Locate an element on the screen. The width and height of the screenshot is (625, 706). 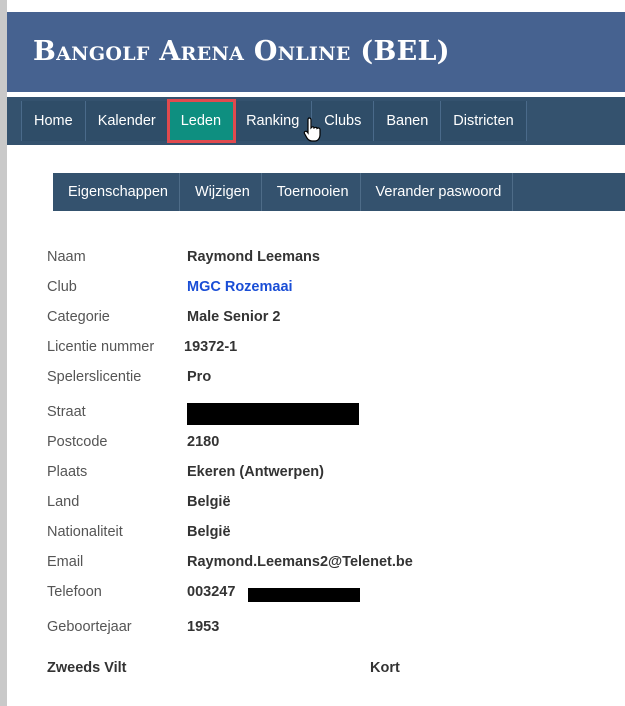
nav-item-ranking: Ranking is located at coordinates (273, 121).